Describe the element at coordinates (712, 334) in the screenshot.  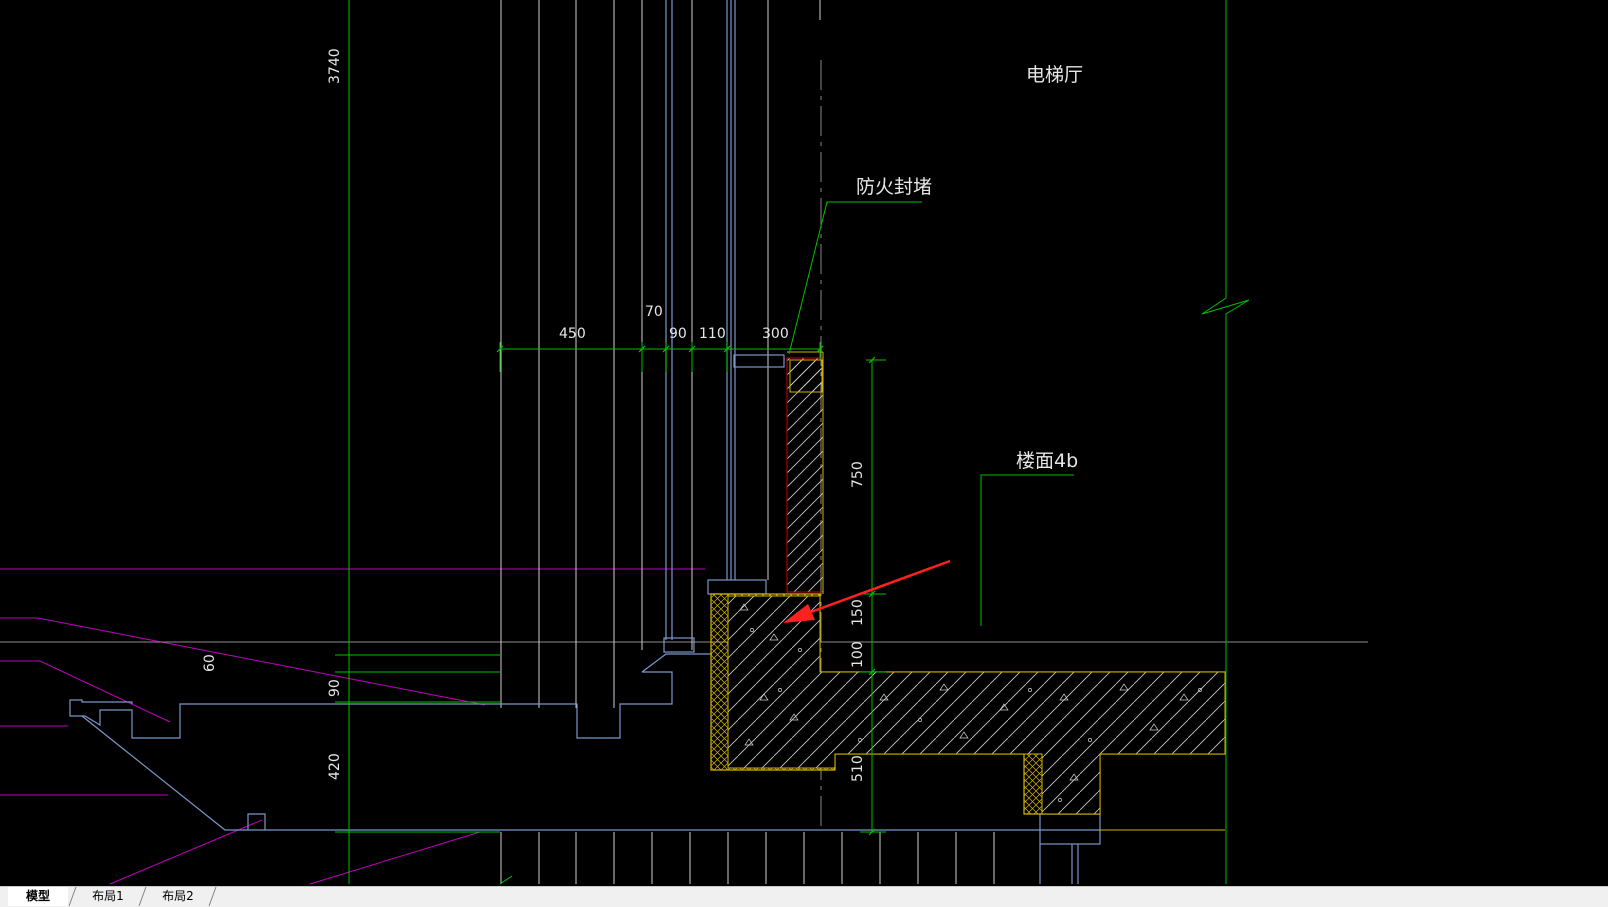
I see `dim-label-110: 110` at that location.